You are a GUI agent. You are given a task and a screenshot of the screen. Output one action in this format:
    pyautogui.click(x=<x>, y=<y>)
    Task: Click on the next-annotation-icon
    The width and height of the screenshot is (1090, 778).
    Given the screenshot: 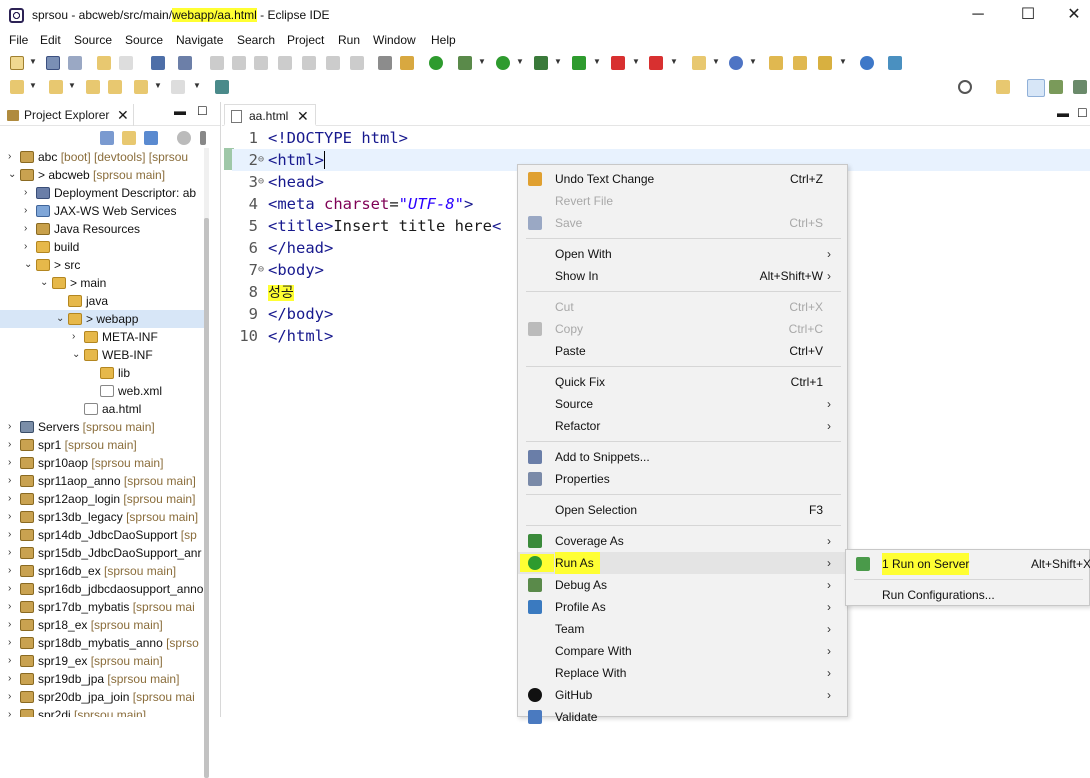 What is the action you would take?
    pyautogui.click(x=17, y=87)
    